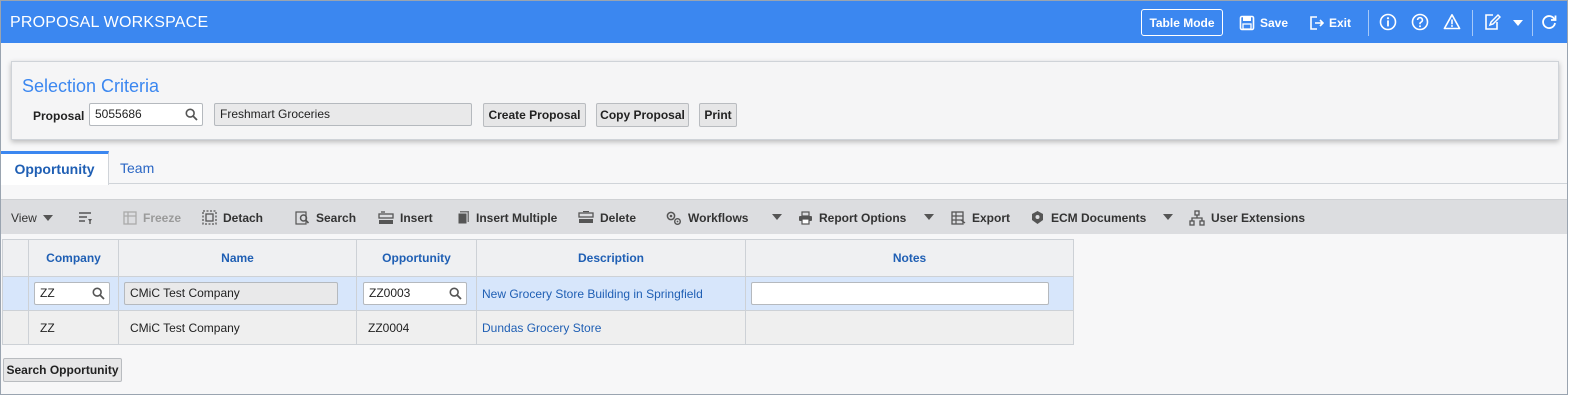  What do you see at coordinates (55, 168) in the screenshot?
I see `tab-opportunity: Opportunity` at bounding box center [55, 168].